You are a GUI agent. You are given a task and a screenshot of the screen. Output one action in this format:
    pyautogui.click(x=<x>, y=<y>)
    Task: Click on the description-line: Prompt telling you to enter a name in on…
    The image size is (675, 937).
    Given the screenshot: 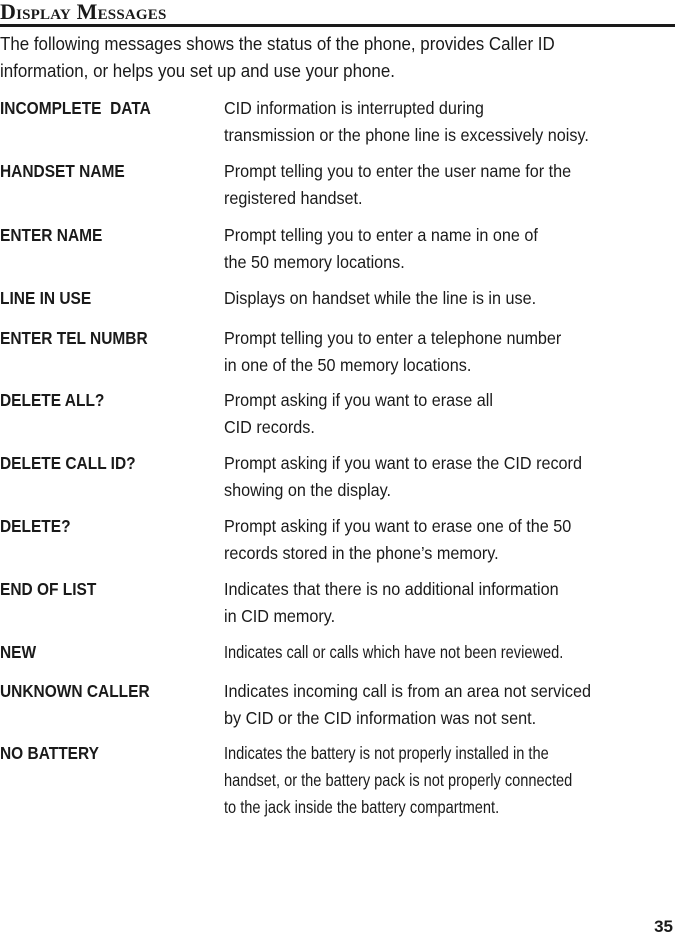 What is the action you would take?
    pyautogui.click(x=381, y=235)
    